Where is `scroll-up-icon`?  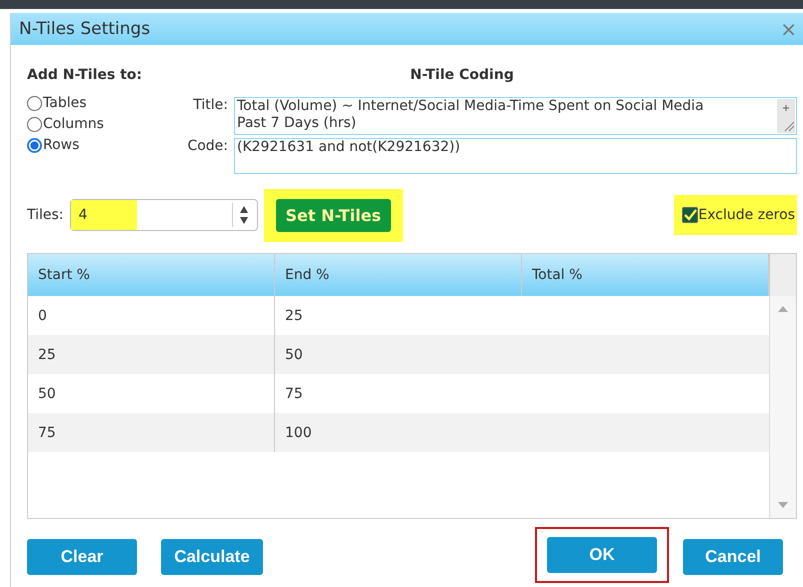
scroll-up-icon is located at coordinates (783, 309).